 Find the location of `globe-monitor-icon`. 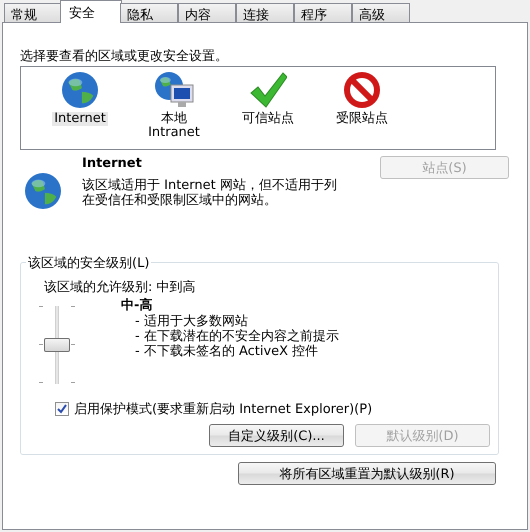

globe-monitor-icon is located at coordinates (174, 90).